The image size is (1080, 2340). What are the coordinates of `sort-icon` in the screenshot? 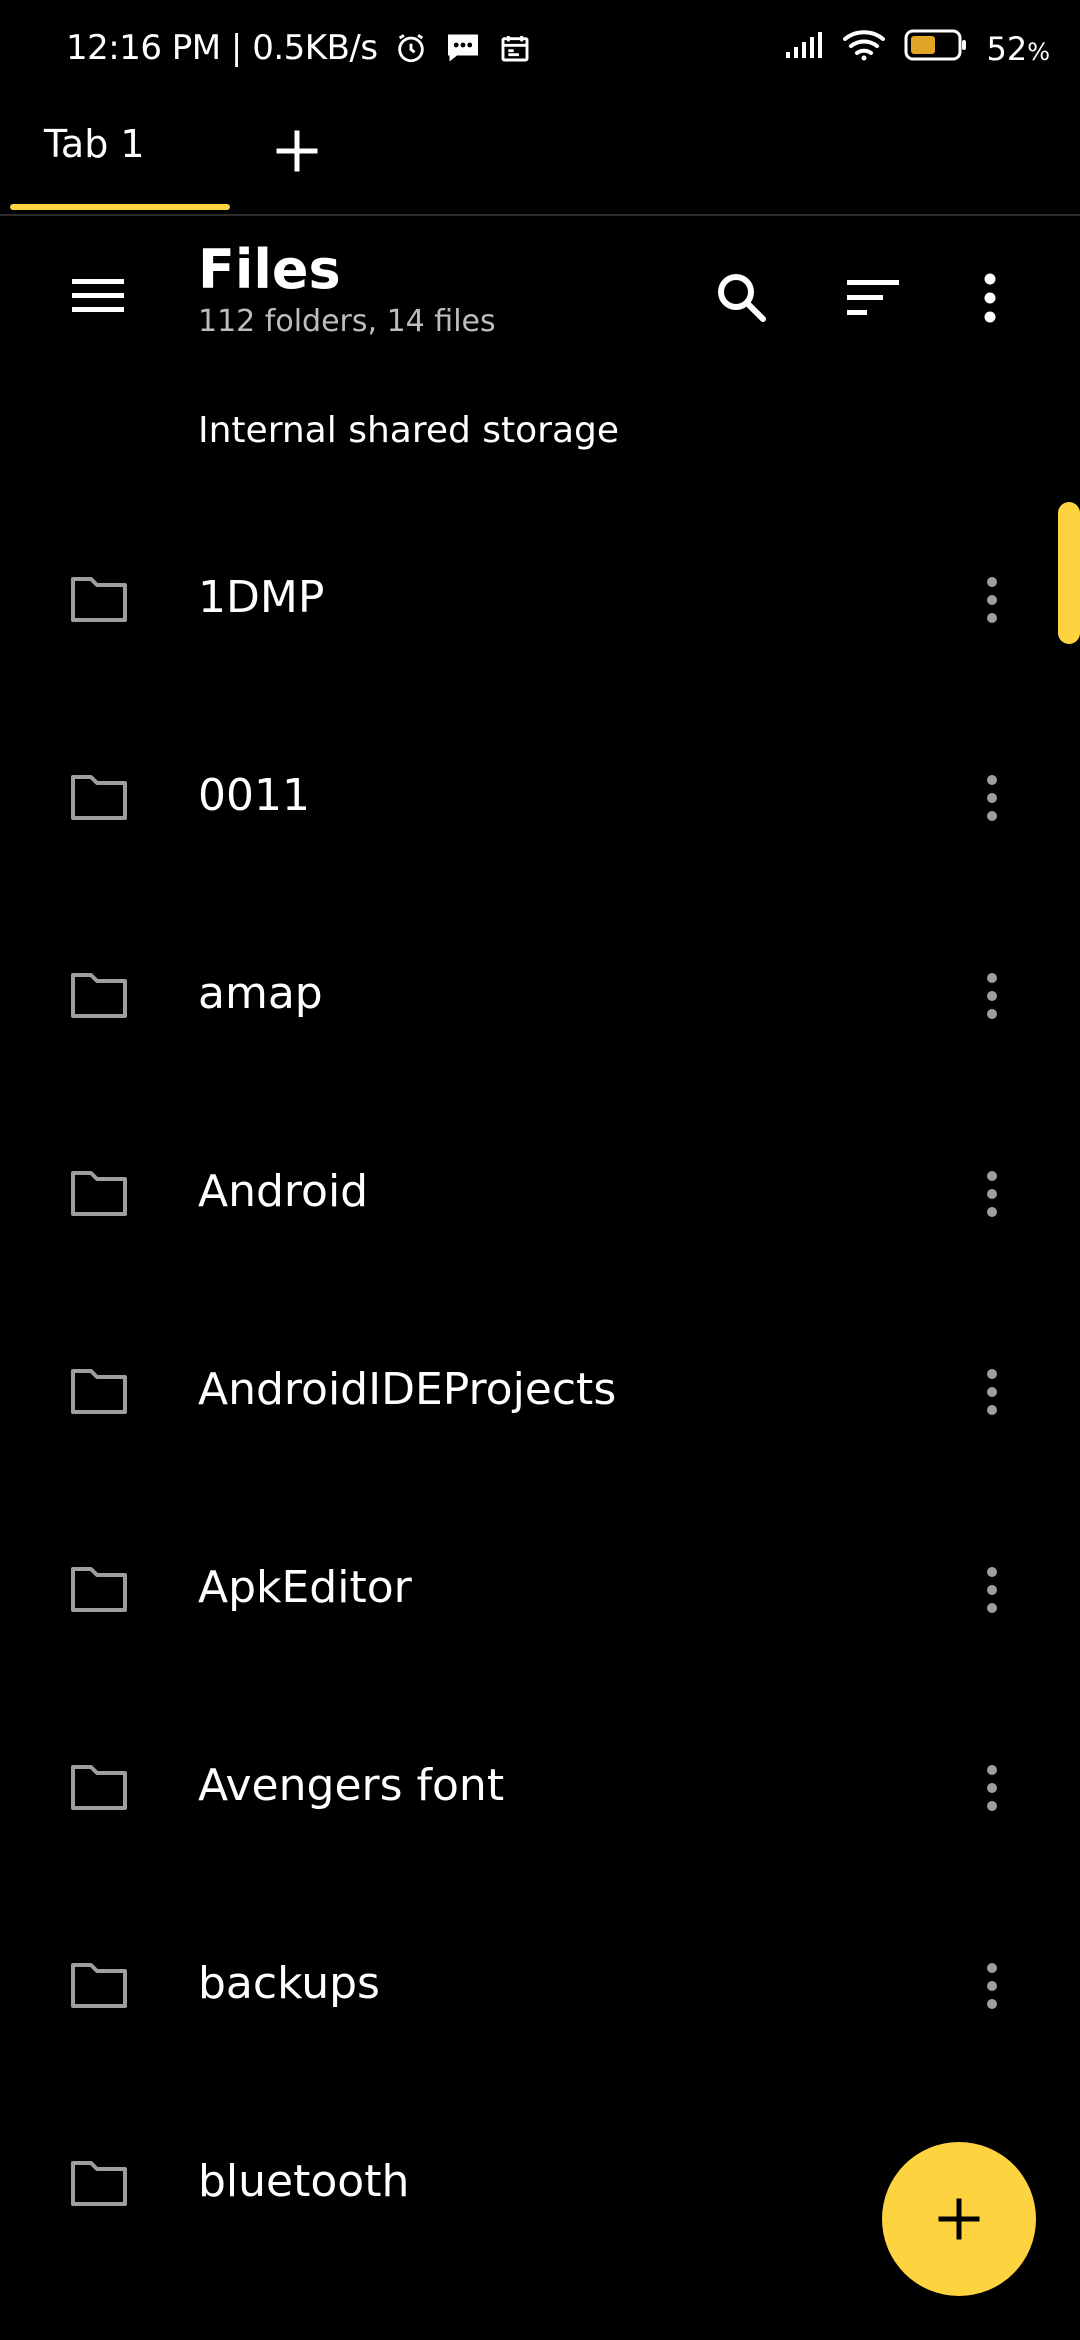 It's located at (873, 297).